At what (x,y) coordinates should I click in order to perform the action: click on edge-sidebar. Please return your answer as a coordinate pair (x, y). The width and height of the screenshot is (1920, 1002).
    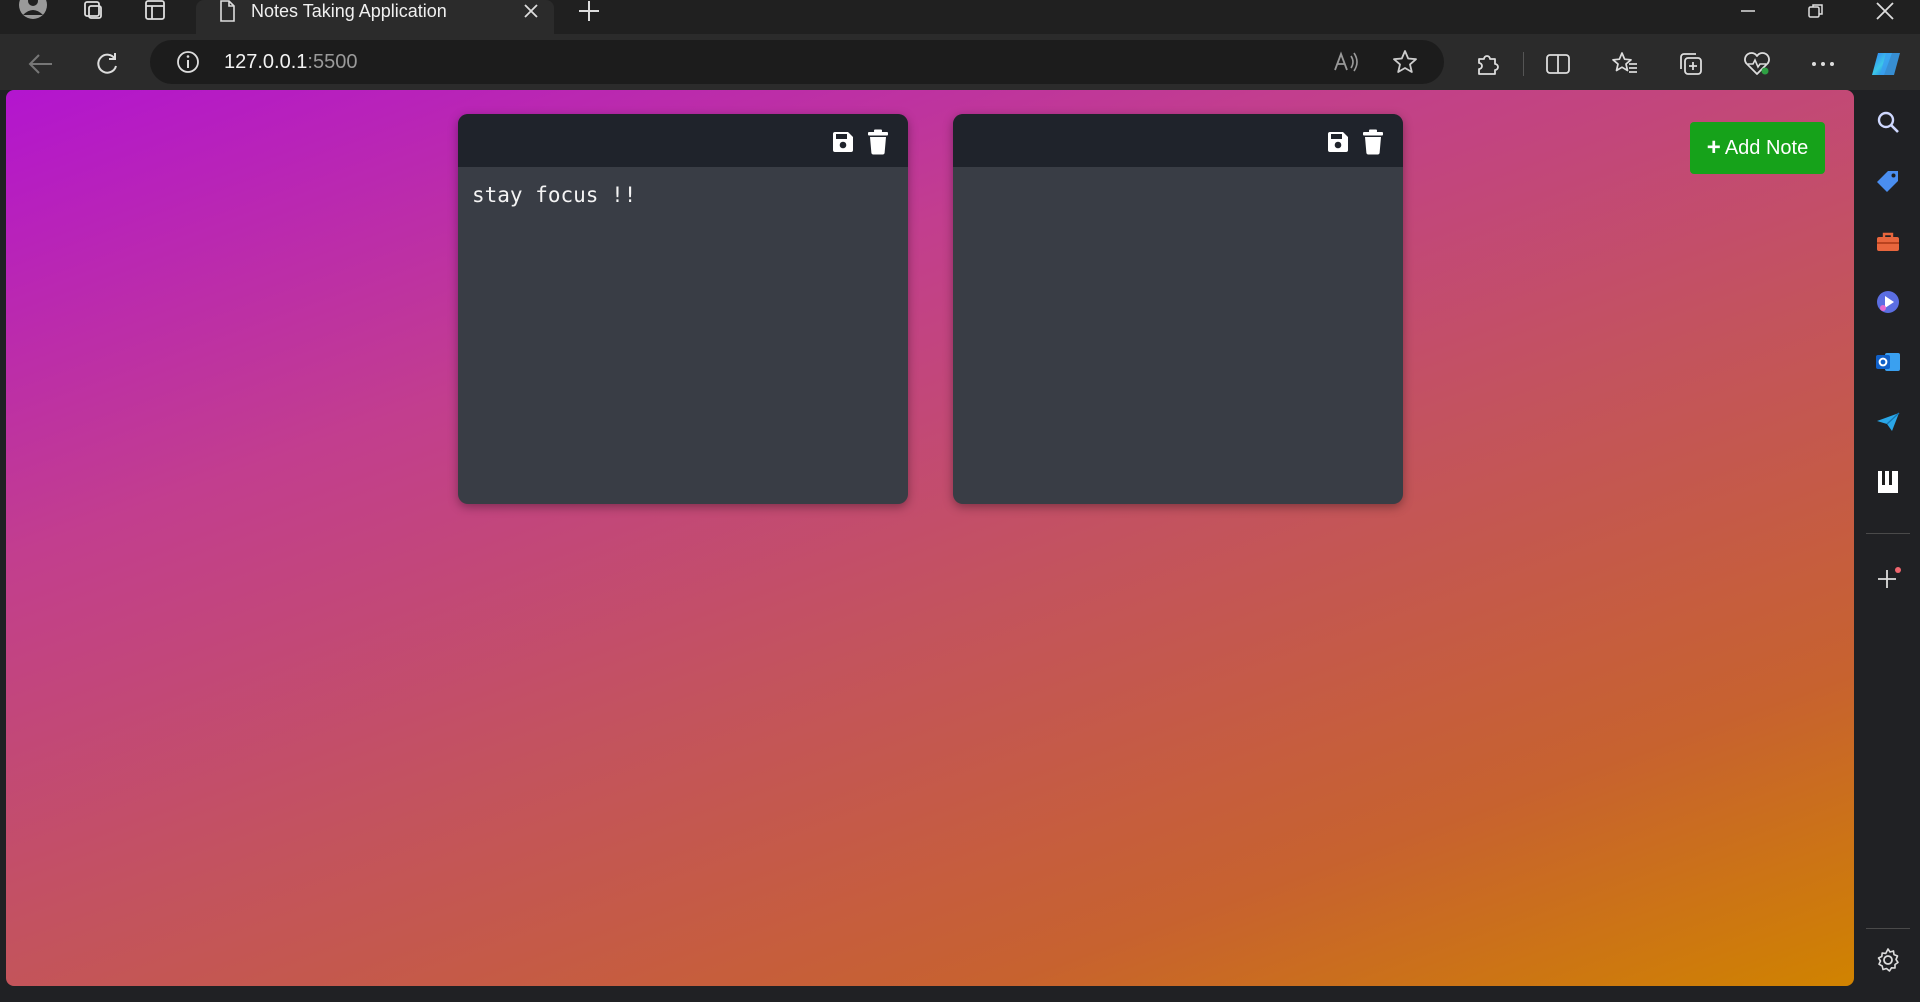
    Looking at the image, I should click on (1888, 546).